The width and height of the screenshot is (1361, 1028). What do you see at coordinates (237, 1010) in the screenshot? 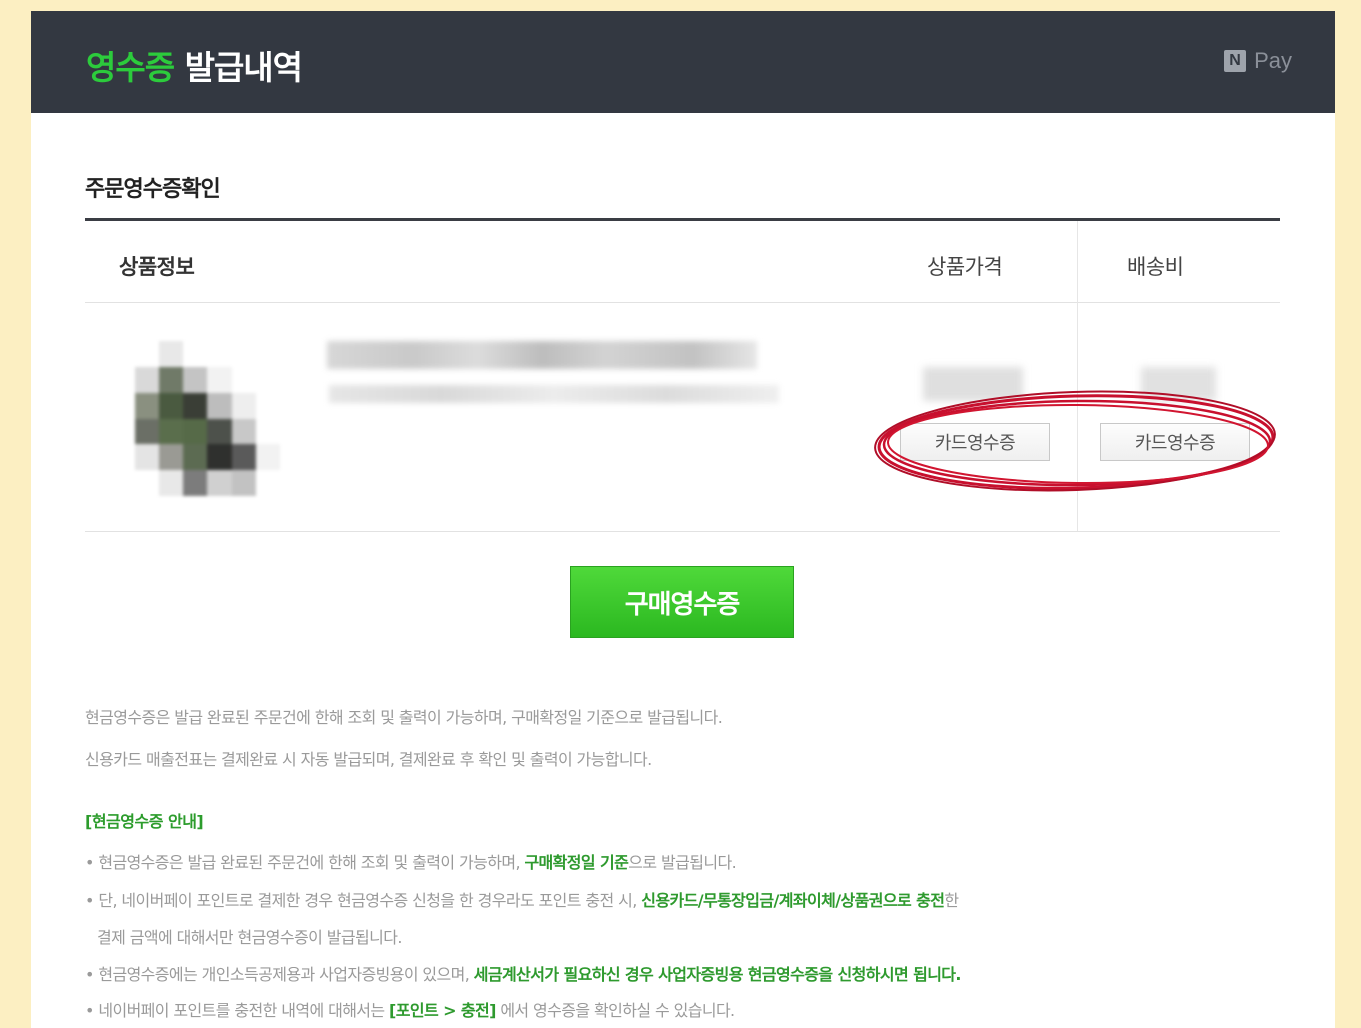
I see `bullet-text: • 네이버페이 포인트를 충전한 내역에 대해서는` at bounding box center [237, 1010].